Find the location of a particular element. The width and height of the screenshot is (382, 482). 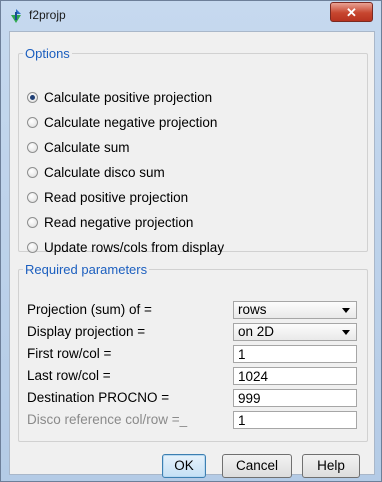

radio-selected-icon is located at coordinates (32, 97).